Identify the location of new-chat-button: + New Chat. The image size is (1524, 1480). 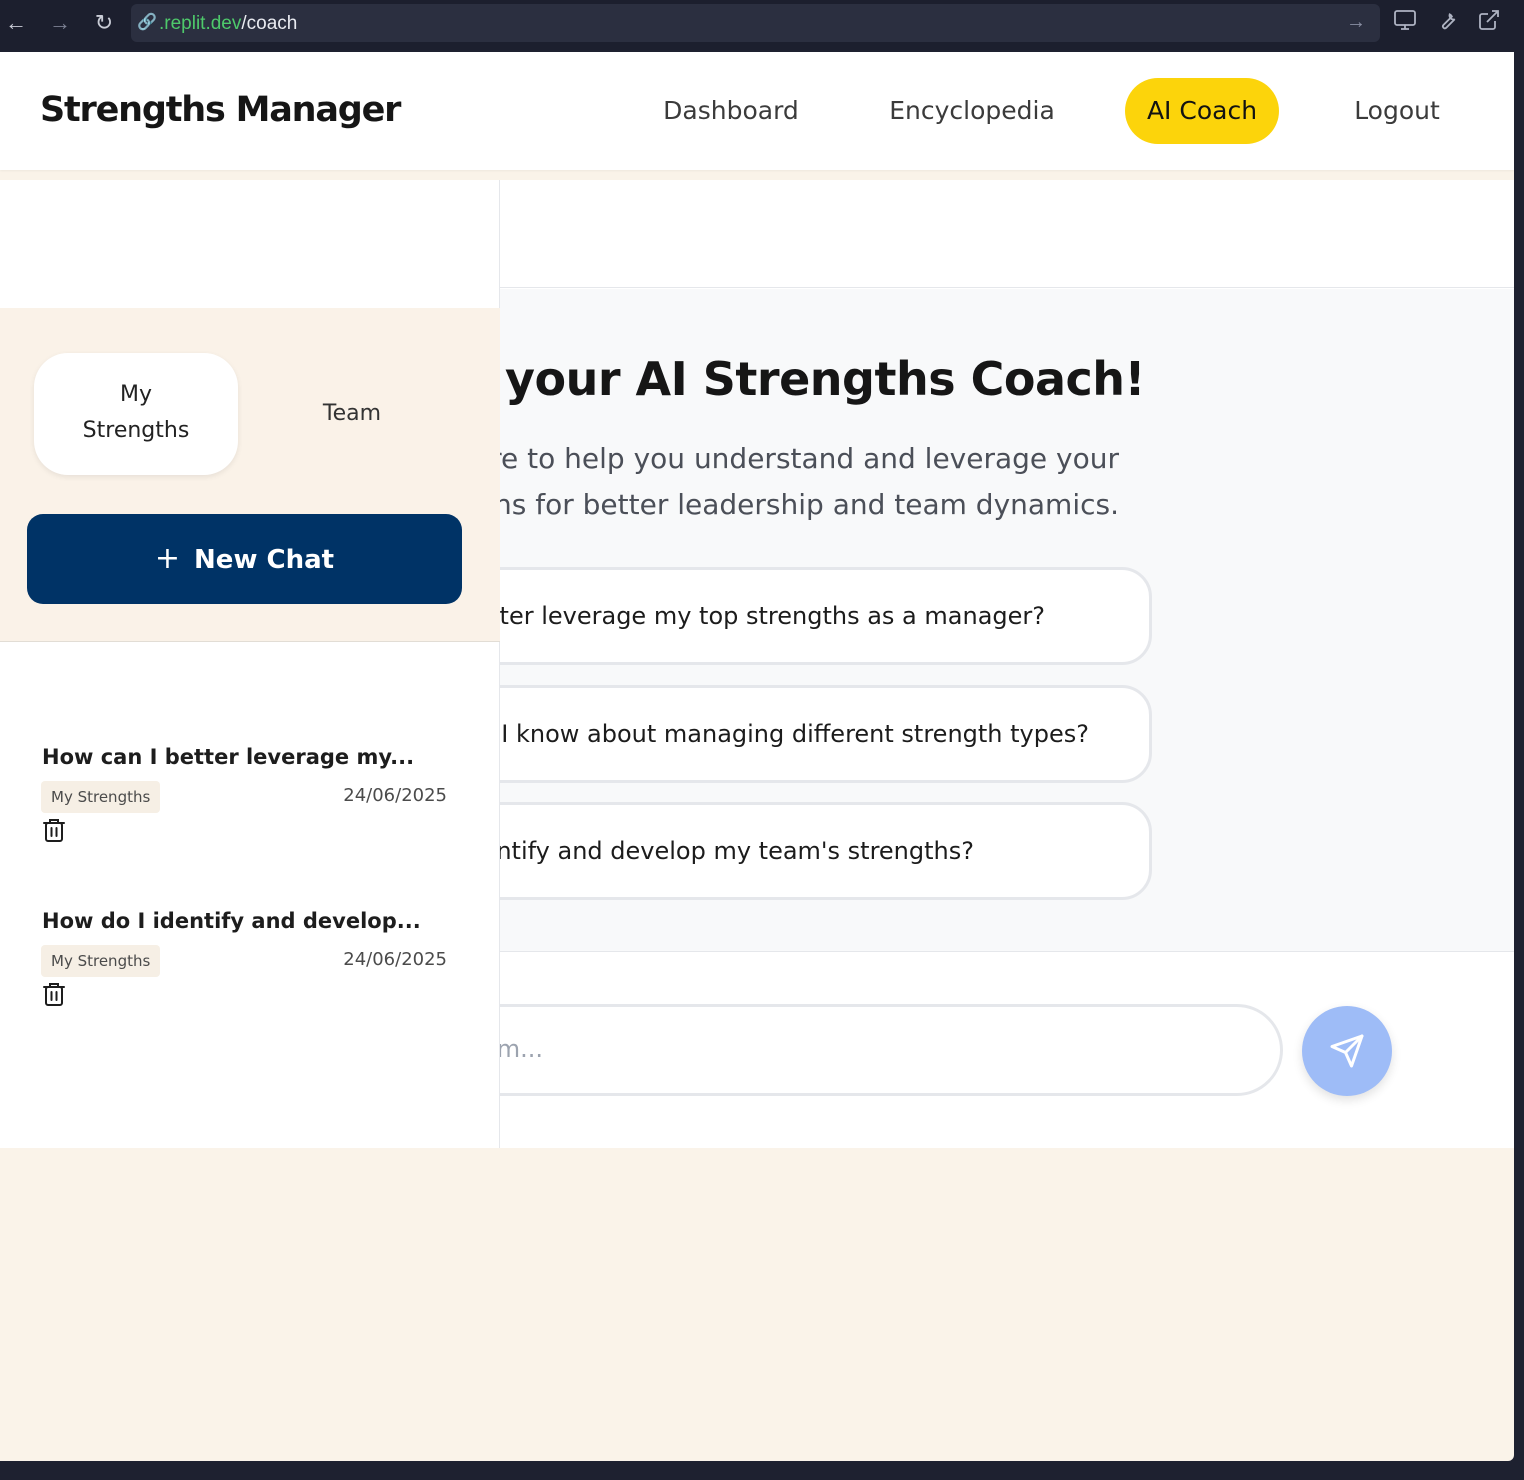
(244, 559).